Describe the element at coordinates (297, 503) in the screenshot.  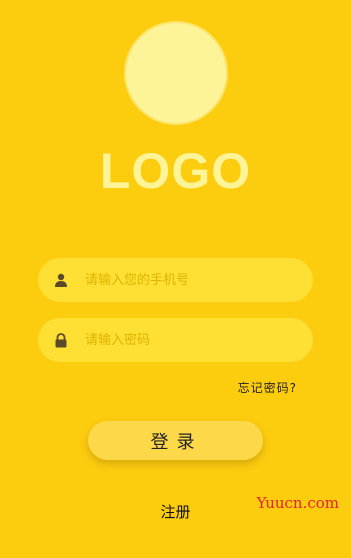
I see `watermark-text: Yuucn.com` at that location.